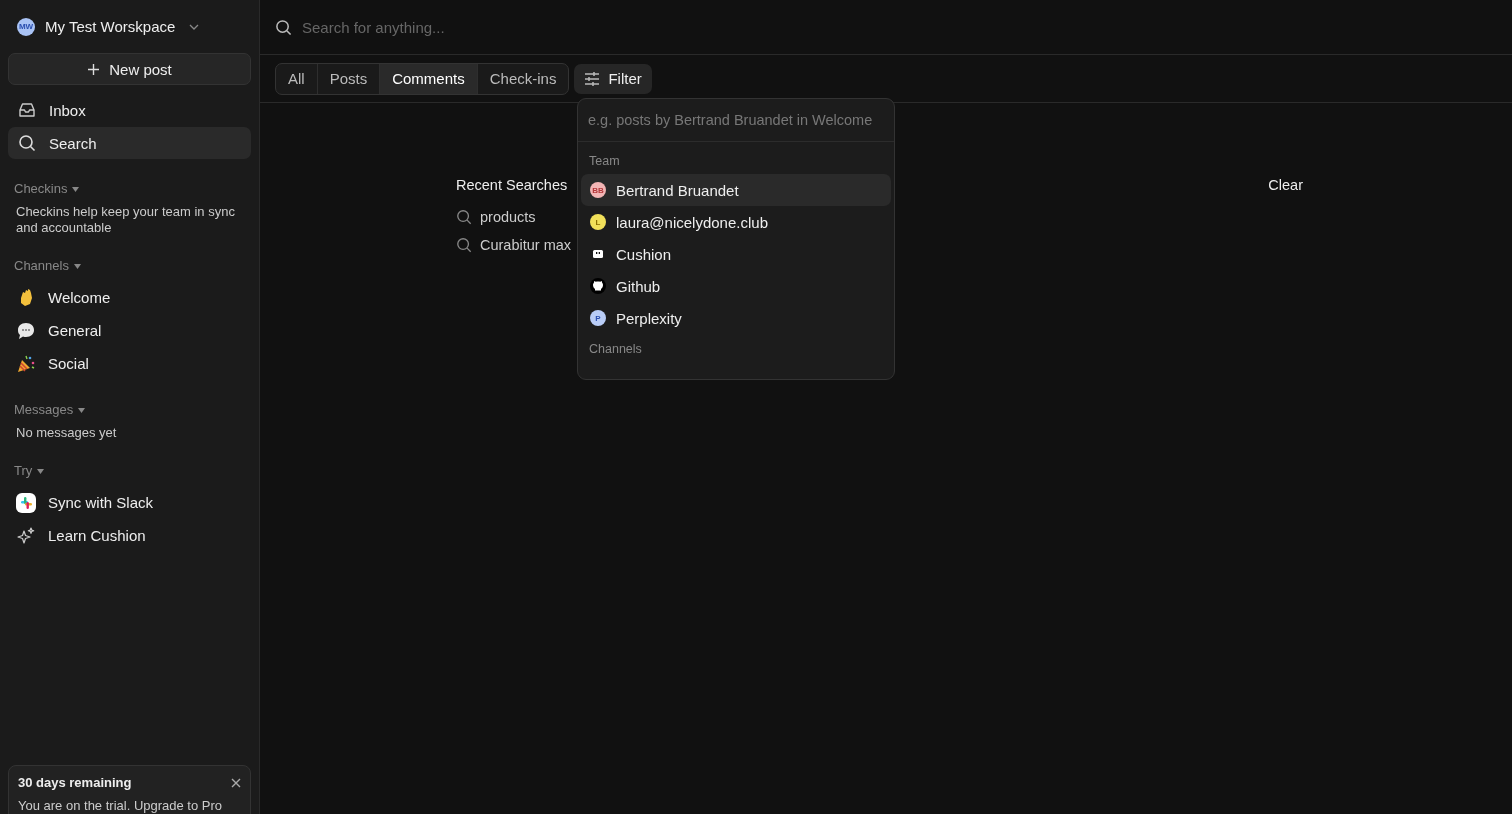 This screenshot has width=1512, height=814. Describe the element at coordinates (736, 318) in the screenshot. I see `menu-item: P Perplexity` at that location.